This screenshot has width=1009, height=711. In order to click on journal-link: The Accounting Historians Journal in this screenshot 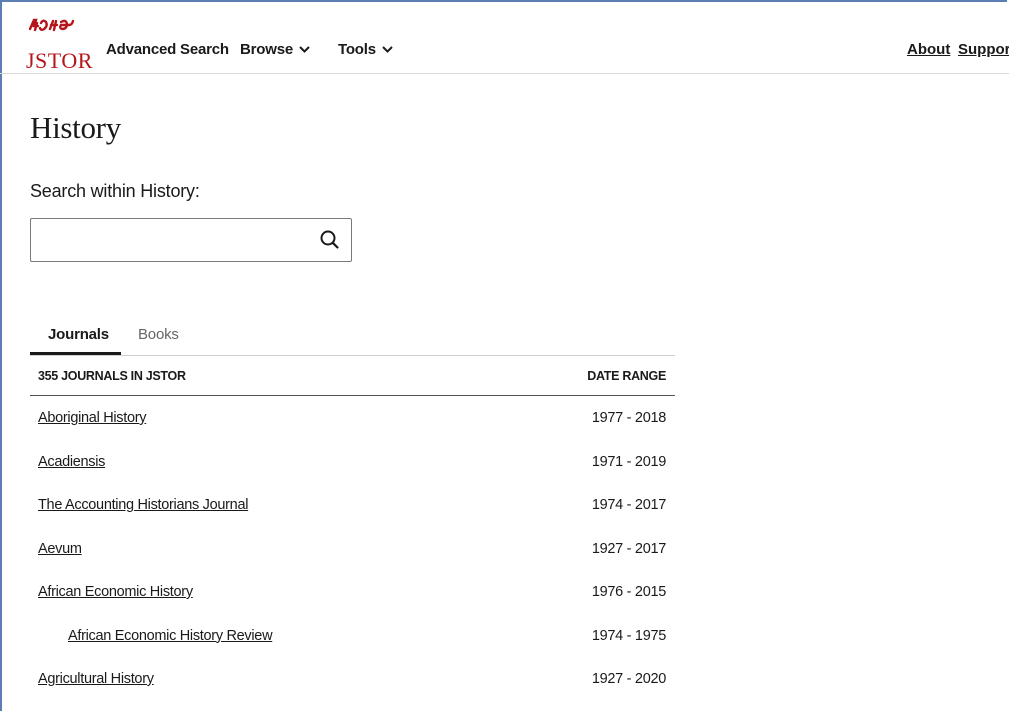, I will do `click(143, 505)`.